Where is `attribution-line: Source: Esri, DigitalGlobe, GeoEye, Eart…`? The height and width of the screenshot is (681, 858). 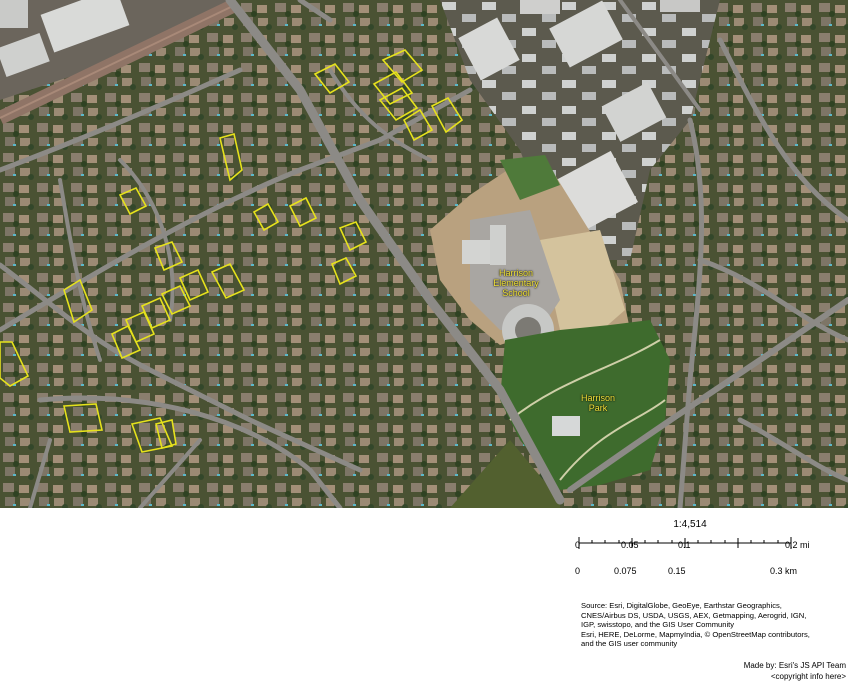
attribution-line: Source: Esri, DigitalGlobe, GeoEye, Eart… is located at coordinates (681, 605).